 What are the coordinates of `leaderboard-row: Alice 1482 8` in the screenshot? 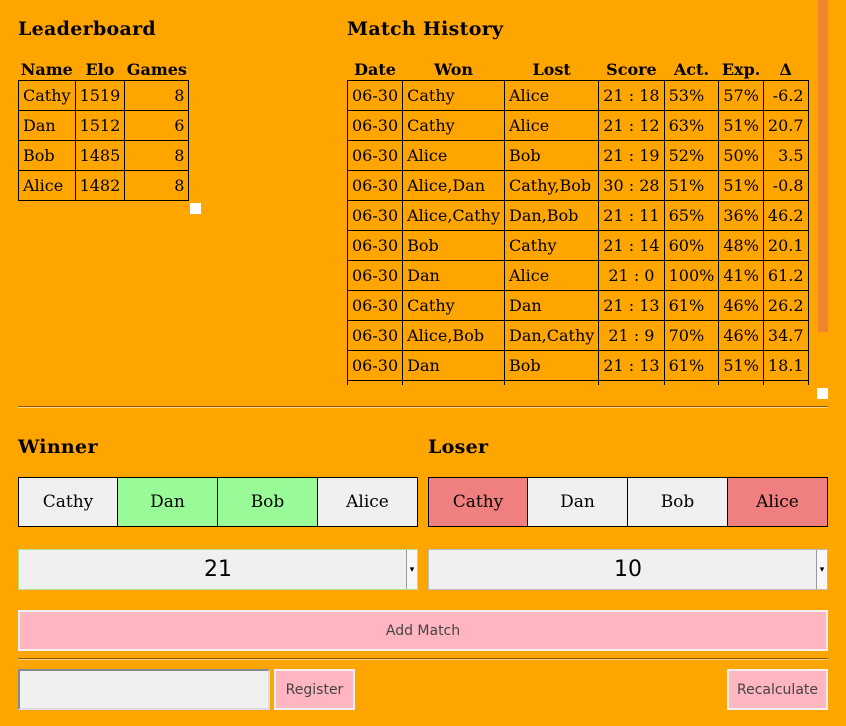 It's located at (104, 185).